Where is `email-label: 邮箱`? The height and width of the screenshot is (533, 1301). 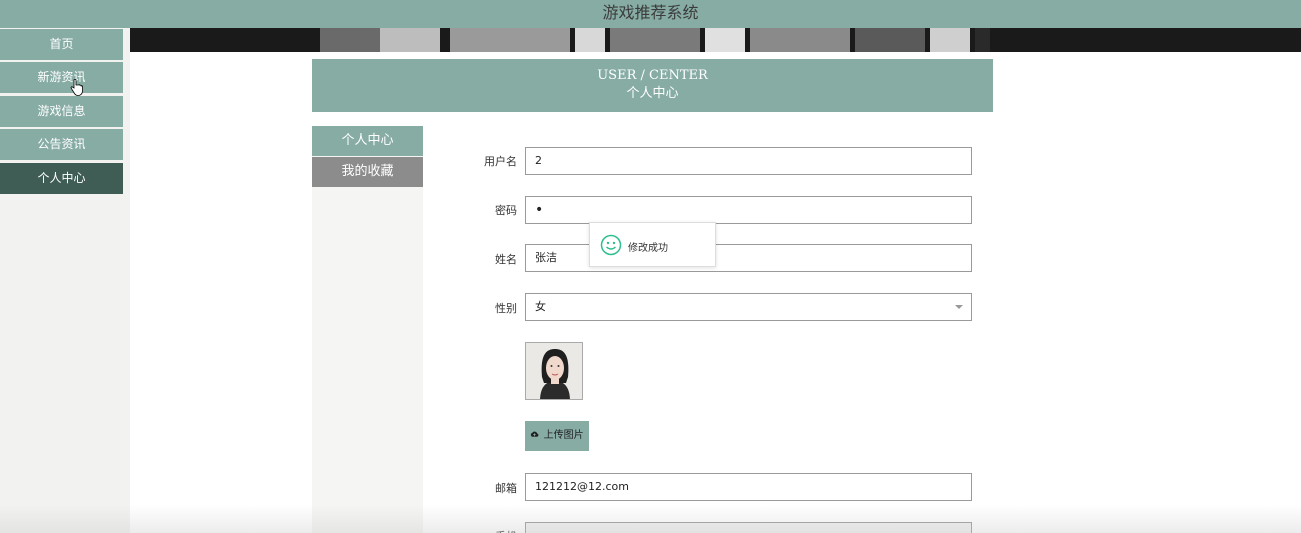
email-label: 邮箱 is located at coordinates (506, 488).